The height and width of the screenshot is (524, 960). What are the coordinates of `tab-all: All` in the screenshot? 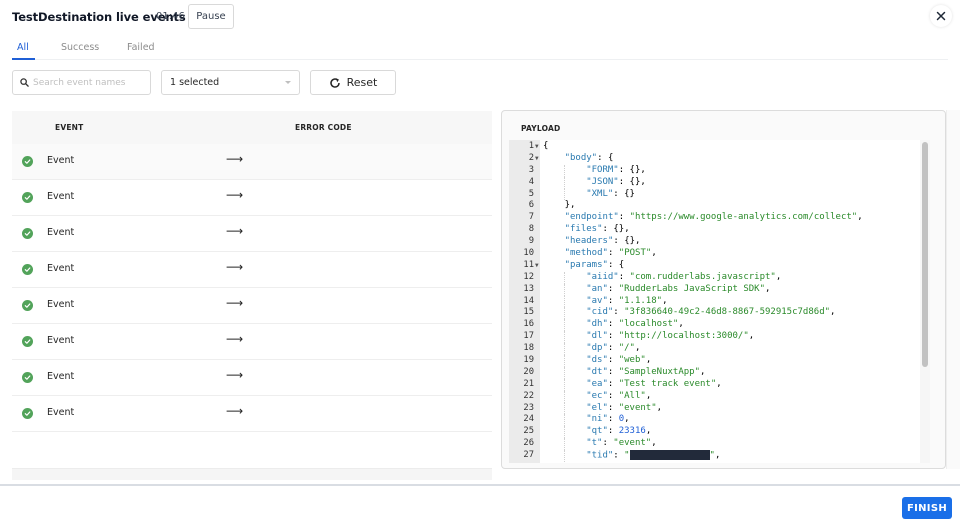 It's located at (23, 47).